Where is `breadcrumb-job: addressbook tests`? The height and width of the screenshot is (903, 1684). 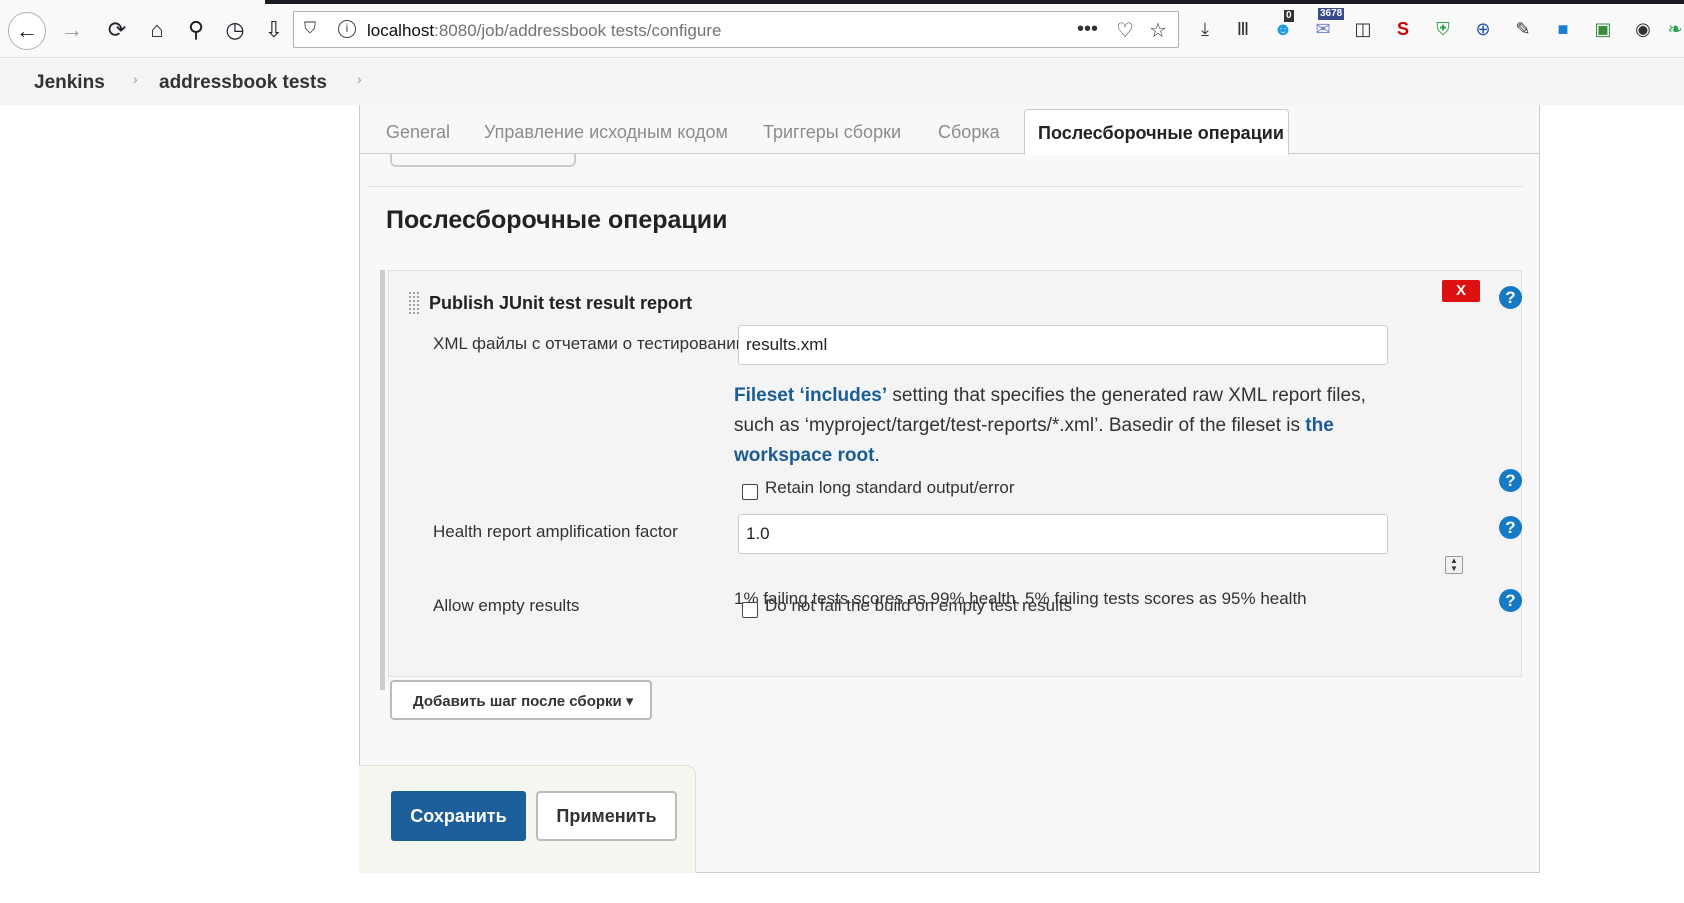 breadcrumb-job: addressbook tests is located at coordinates (243, 83).